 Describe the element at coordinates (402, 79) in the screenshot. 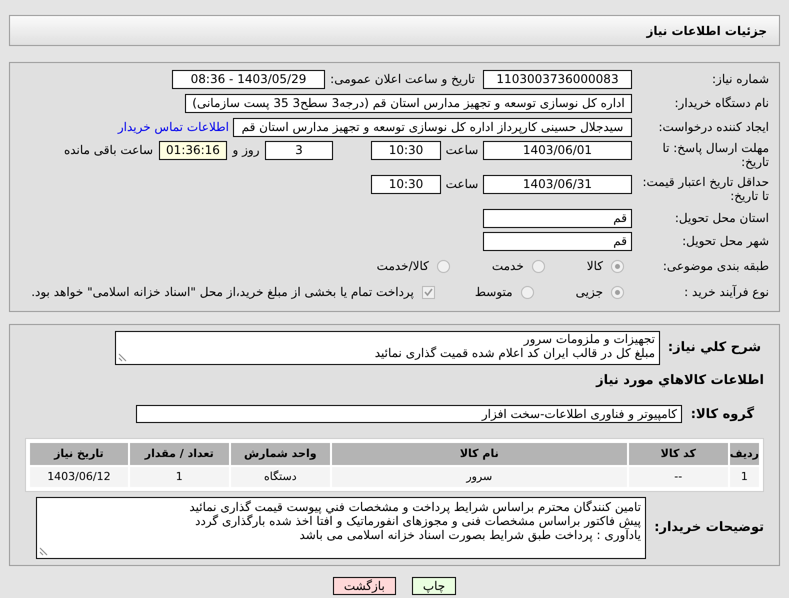

I see `field-label: تاریخ و ساعت اعلان عمومی:` at that location.